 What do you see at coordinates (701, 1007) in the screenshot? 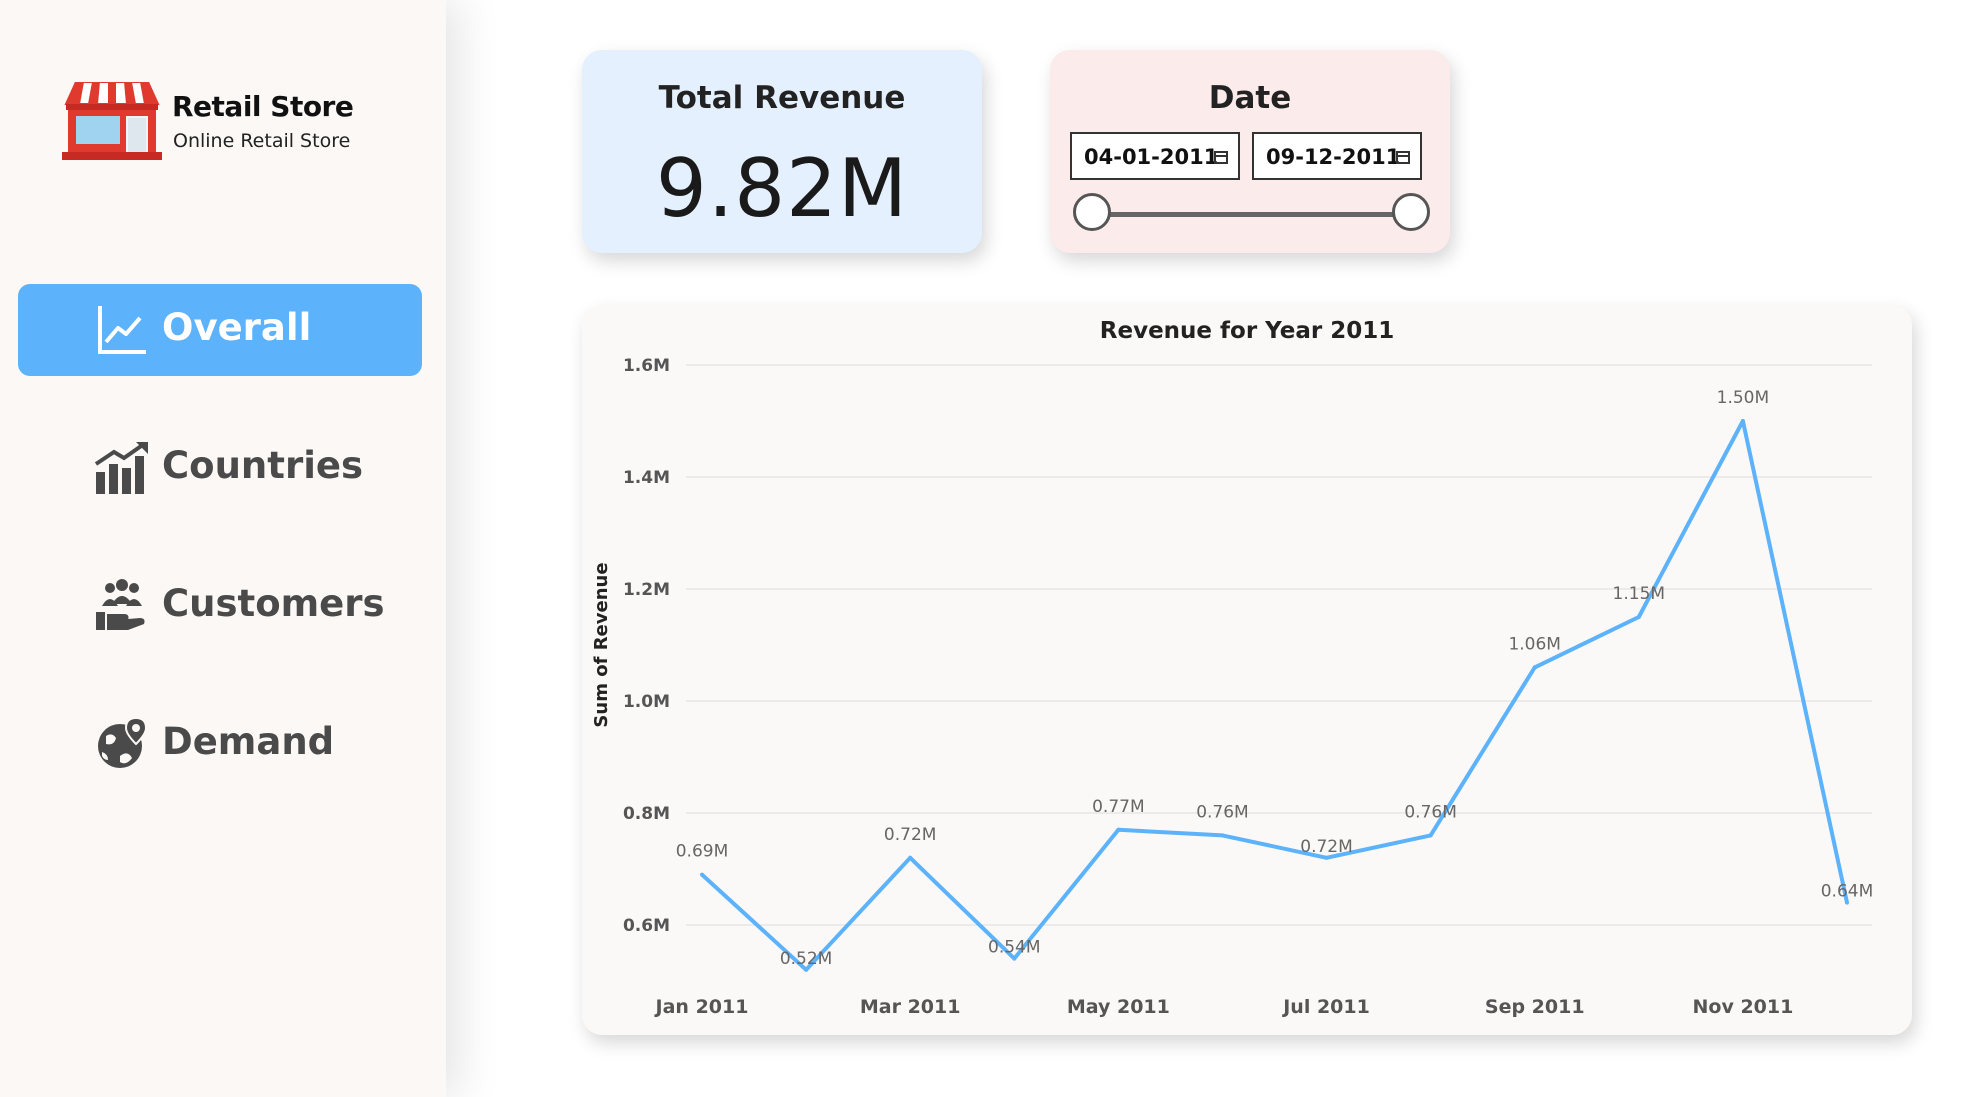
I see `x-tick-label: Jan 2011` at bounding box center [701, 1007].